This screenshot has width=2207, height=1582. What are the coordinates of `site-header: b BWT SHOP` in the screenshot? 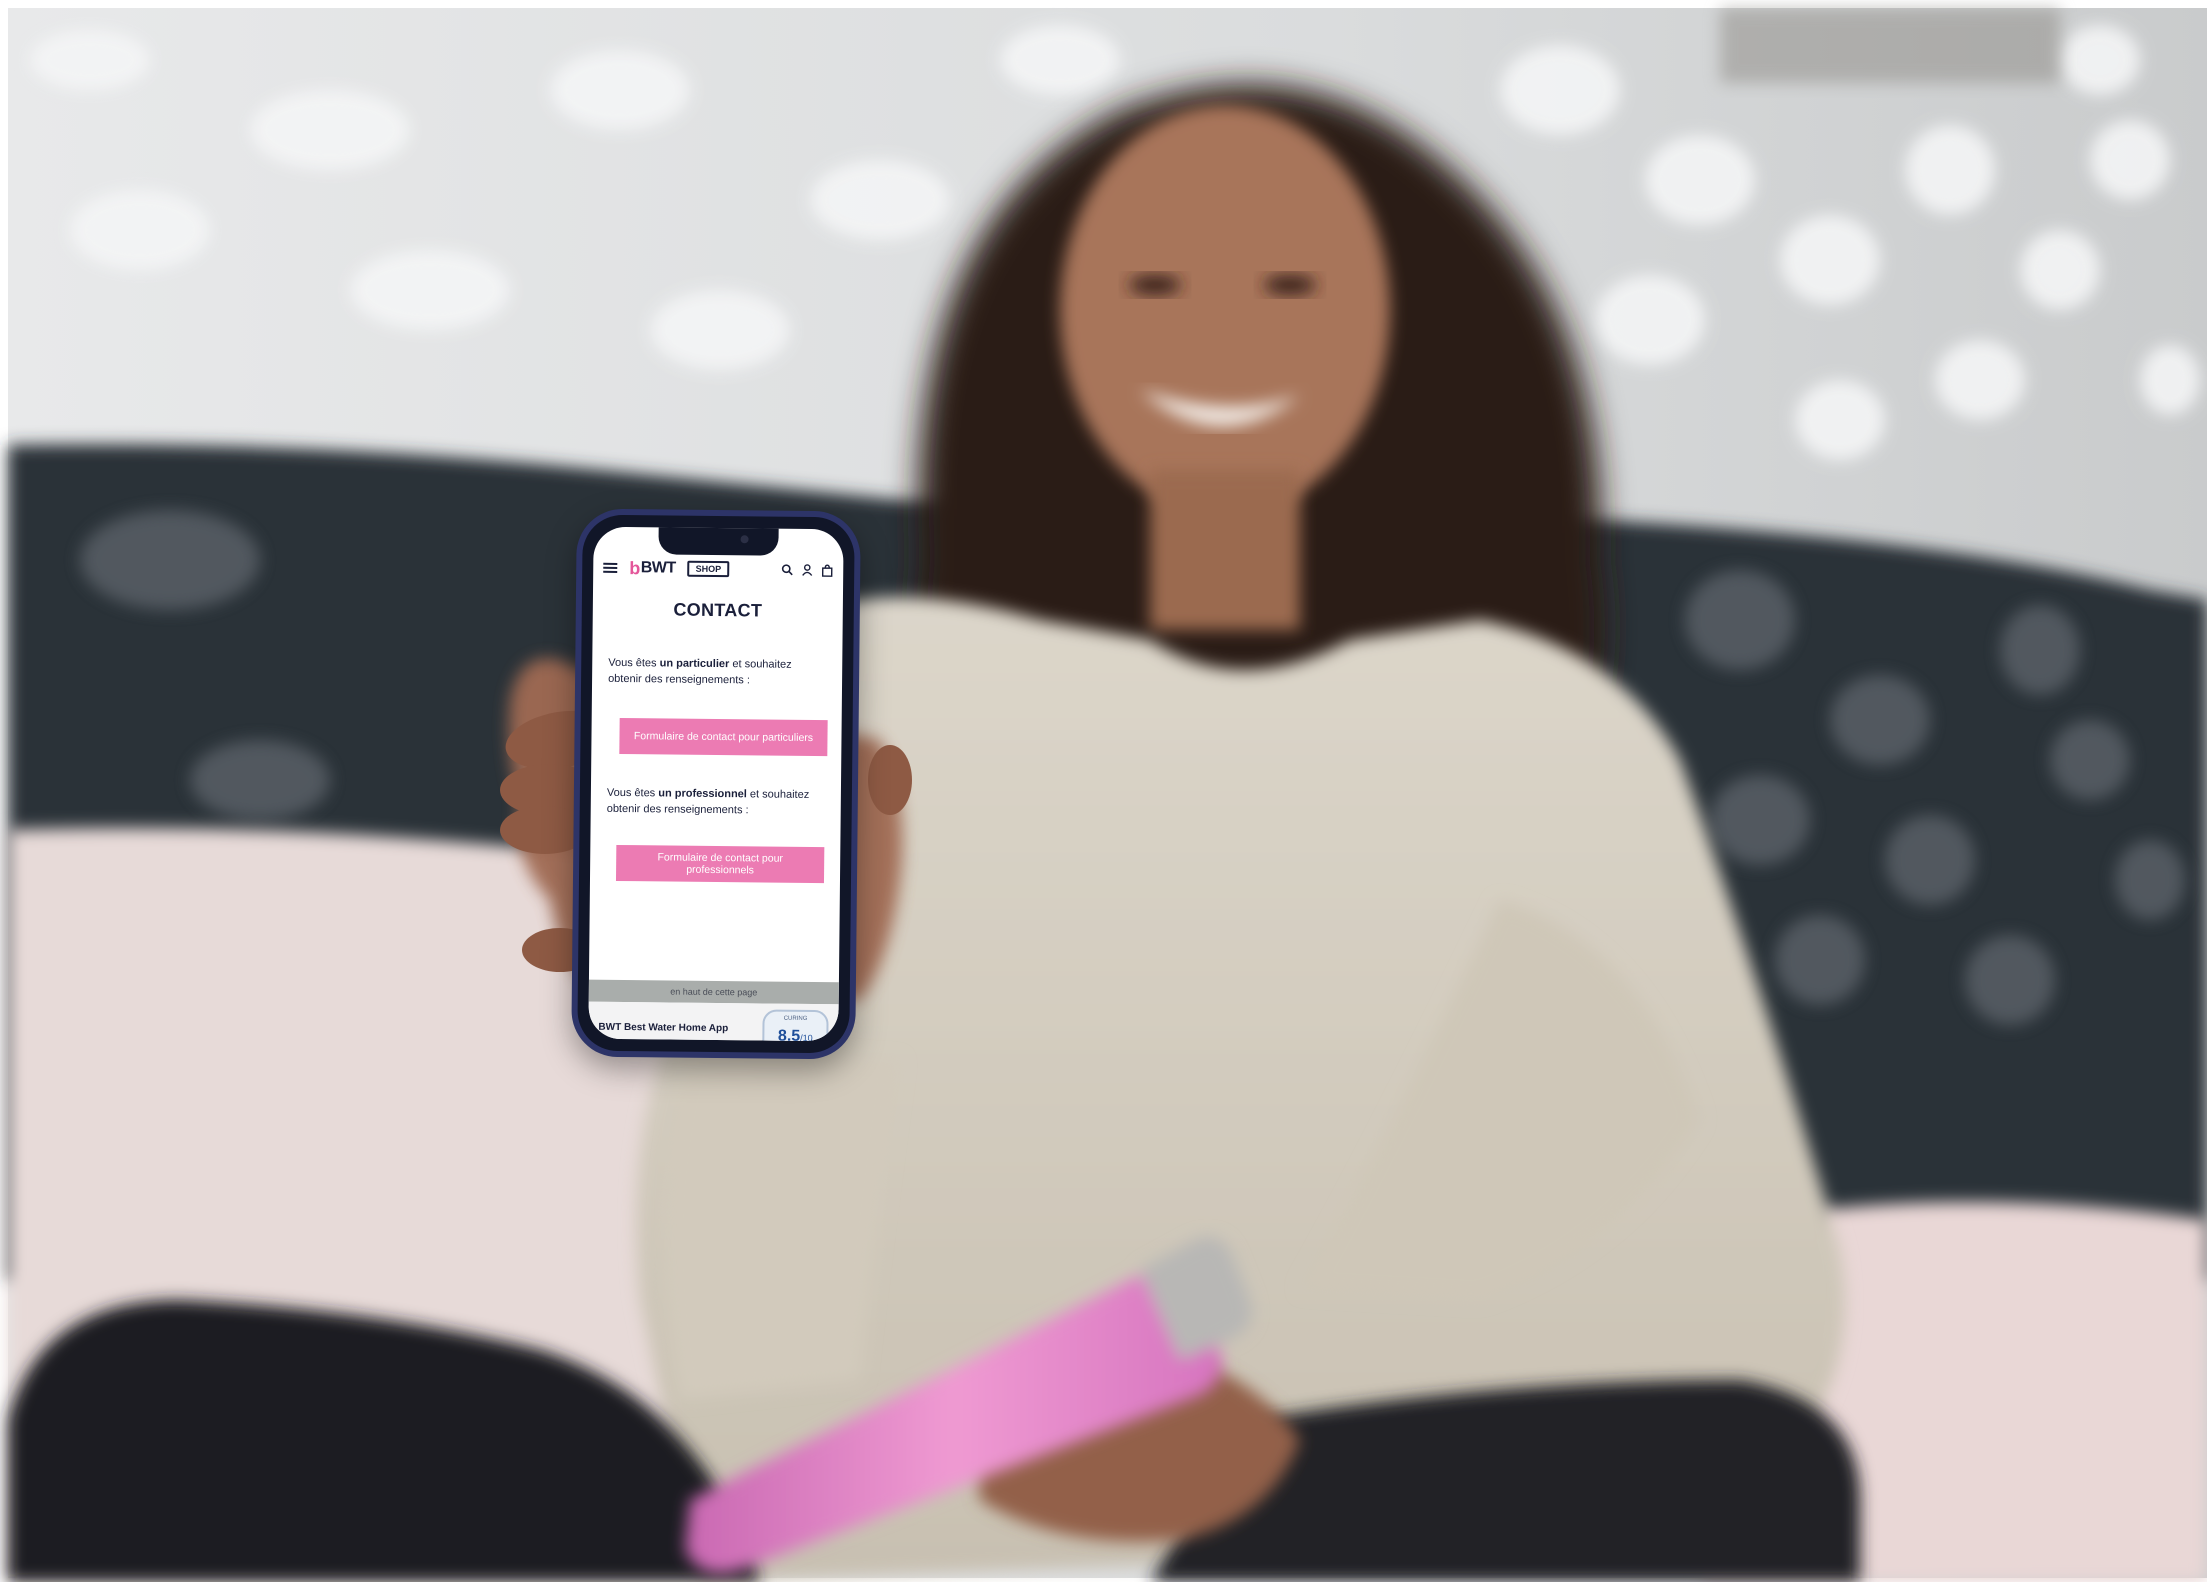 It's located at (718, 569).